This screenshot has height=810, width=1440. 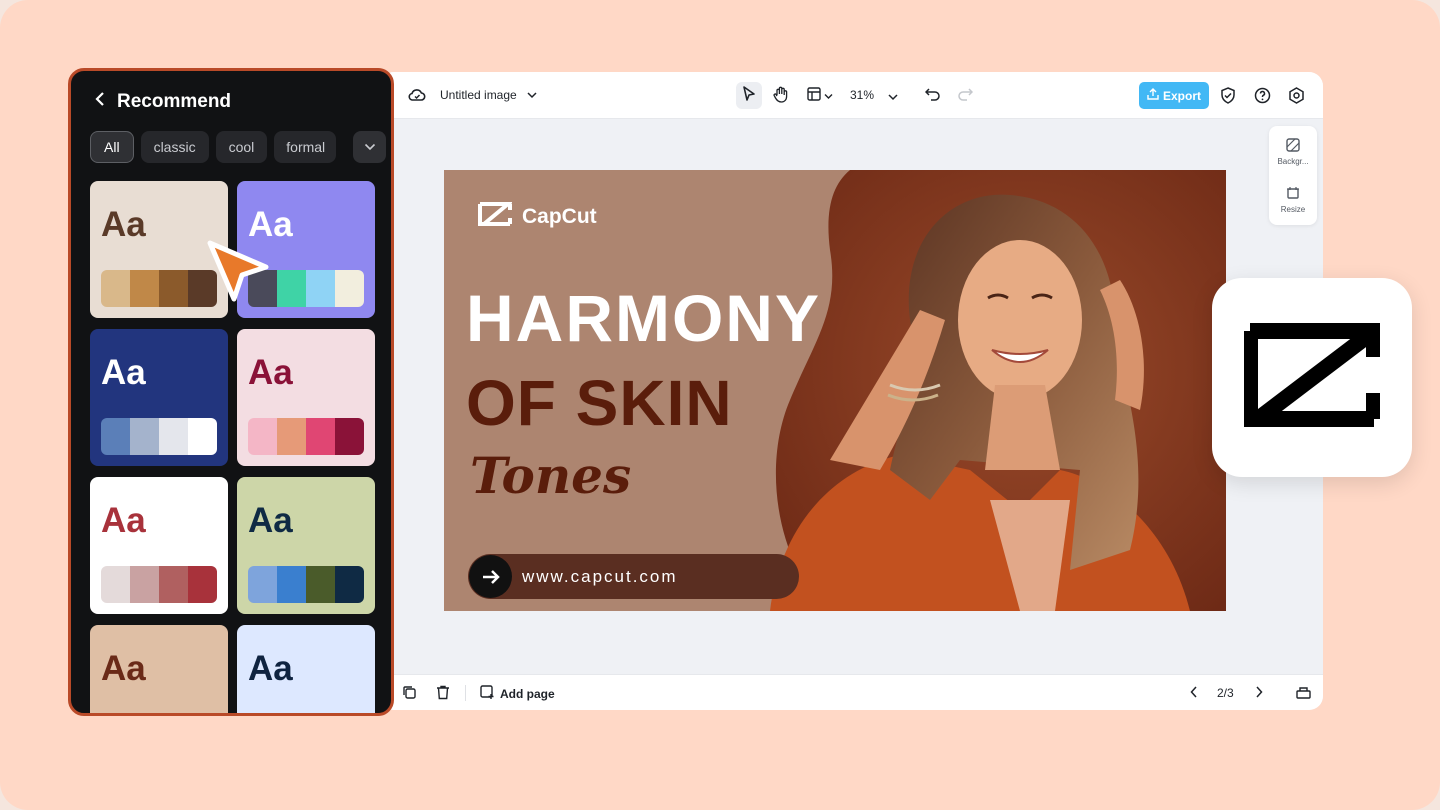 I want to click on cloud-icon, so click(x=417, y=95).